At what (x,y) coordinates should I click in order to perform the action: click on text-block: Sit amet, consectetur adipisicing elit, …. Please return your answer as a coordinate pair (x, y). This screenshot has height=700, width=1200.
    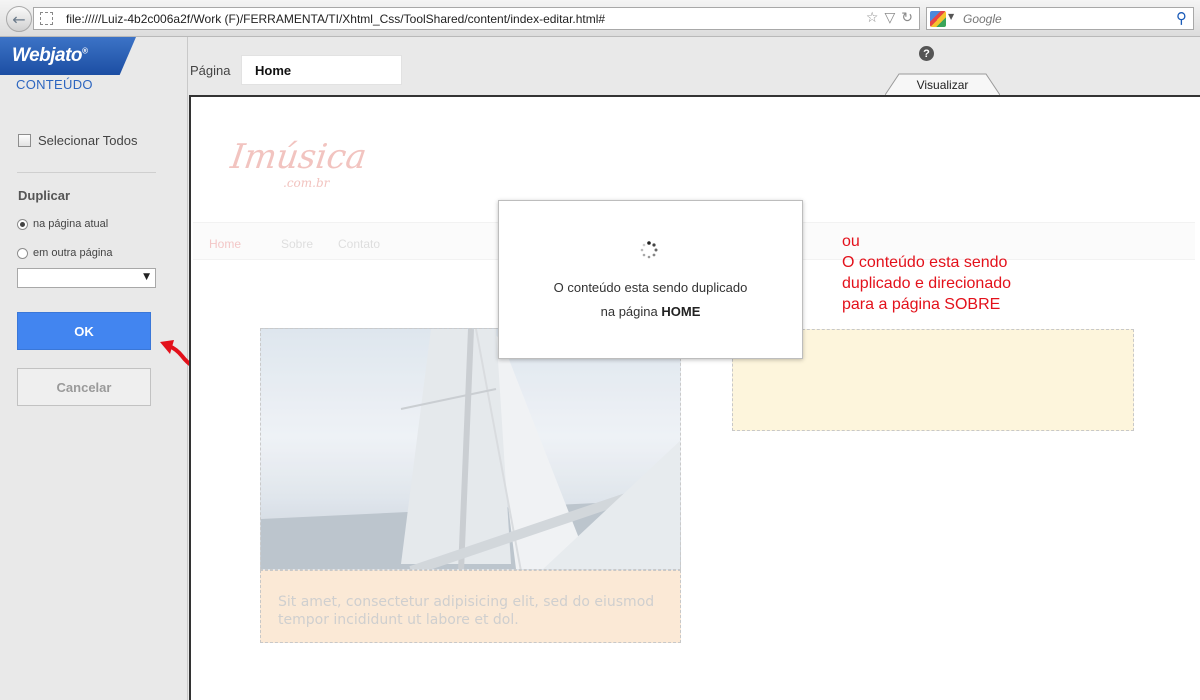
    Looking at the image, I should click on (470, 606).